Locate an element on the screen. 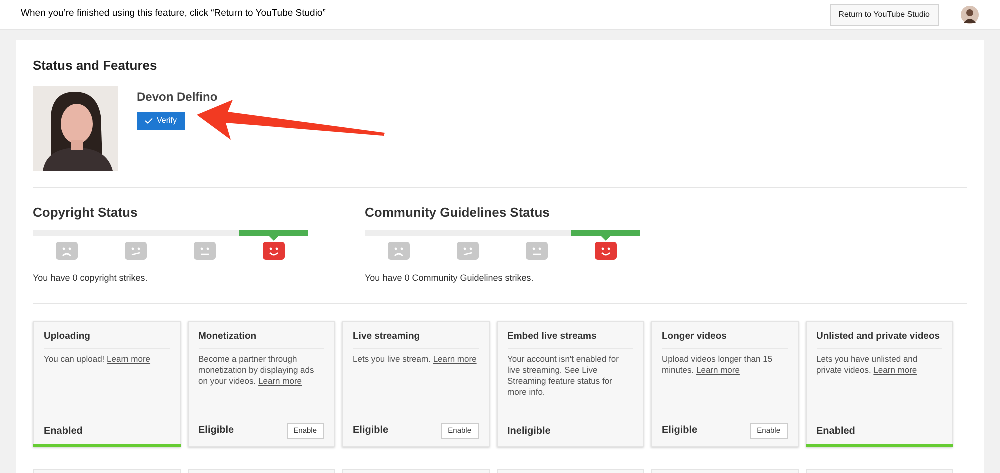 The image size is (1000, 473). card-description: Your account isn't enabled for live streaming. See Live Streaming feature status for more info. is located at coordinates (564, 376).